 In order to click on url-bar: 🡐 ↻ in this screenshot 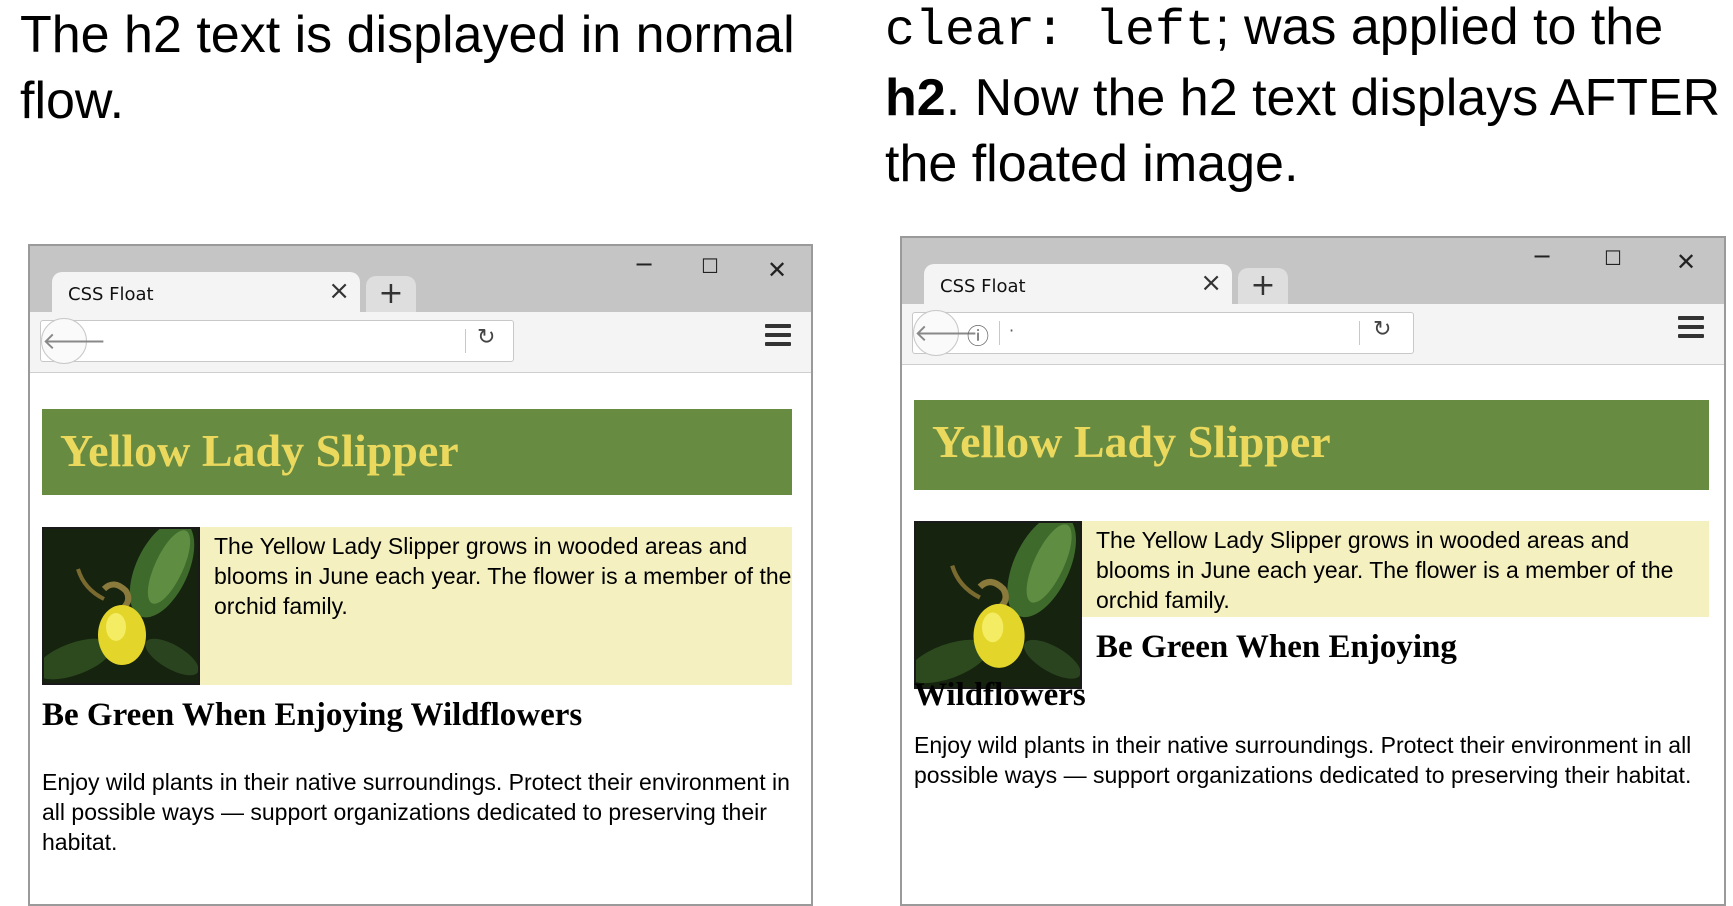, I will do `click(277, 341)`.